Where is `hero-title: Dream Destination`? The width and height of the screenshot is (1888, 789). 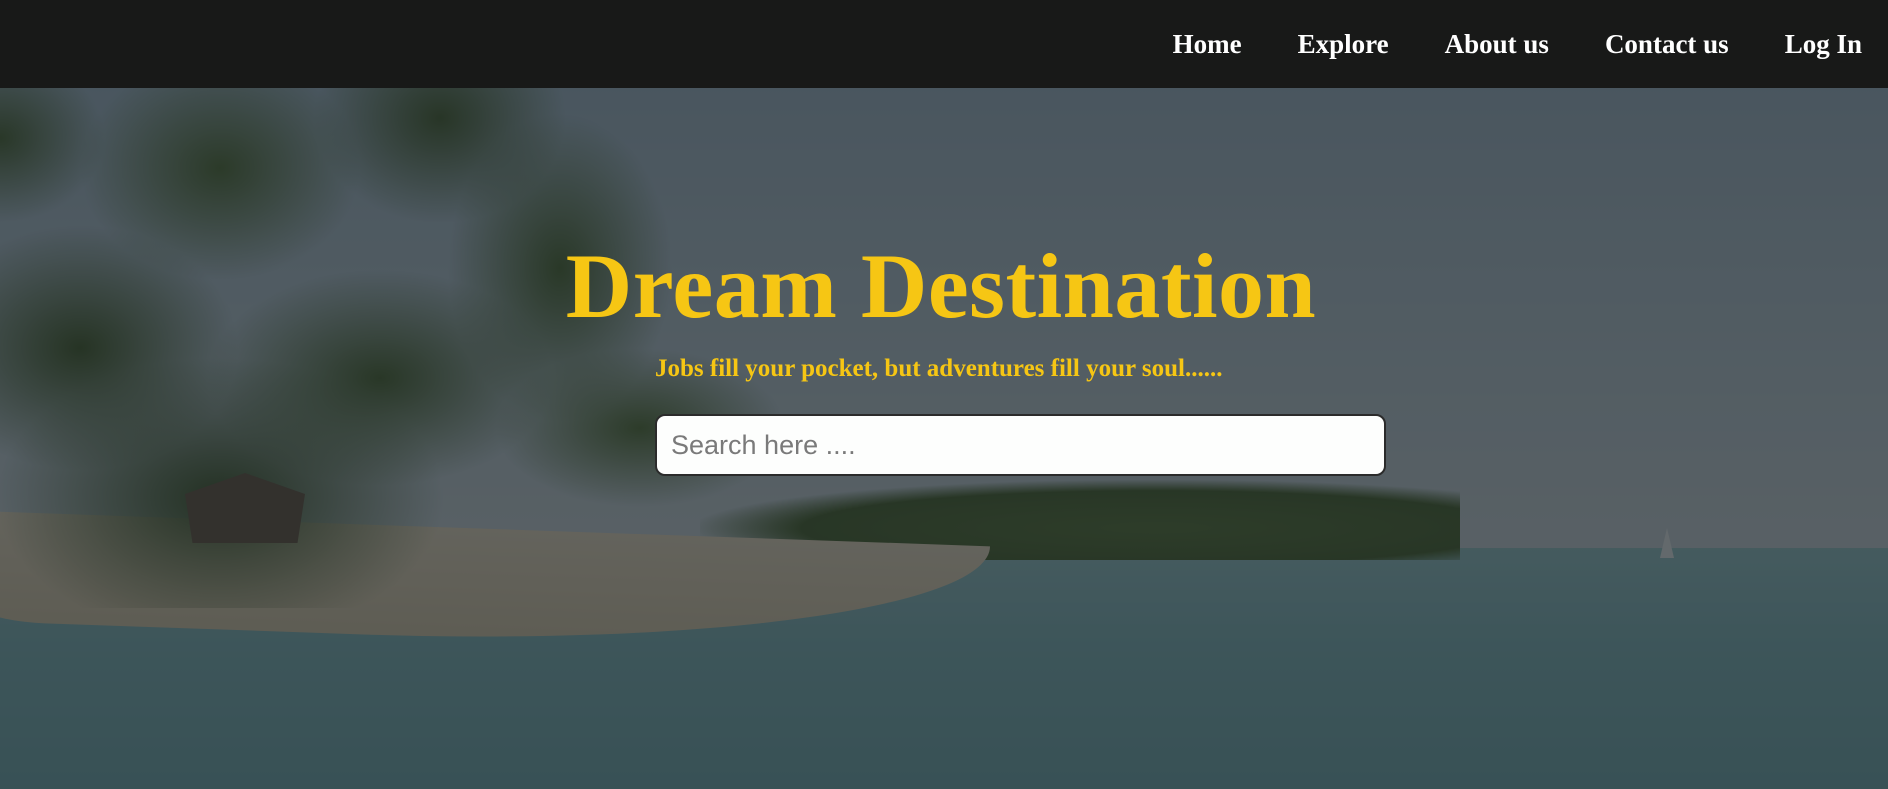
hero-title: Dream Destination is located at coordinates (941, 286).